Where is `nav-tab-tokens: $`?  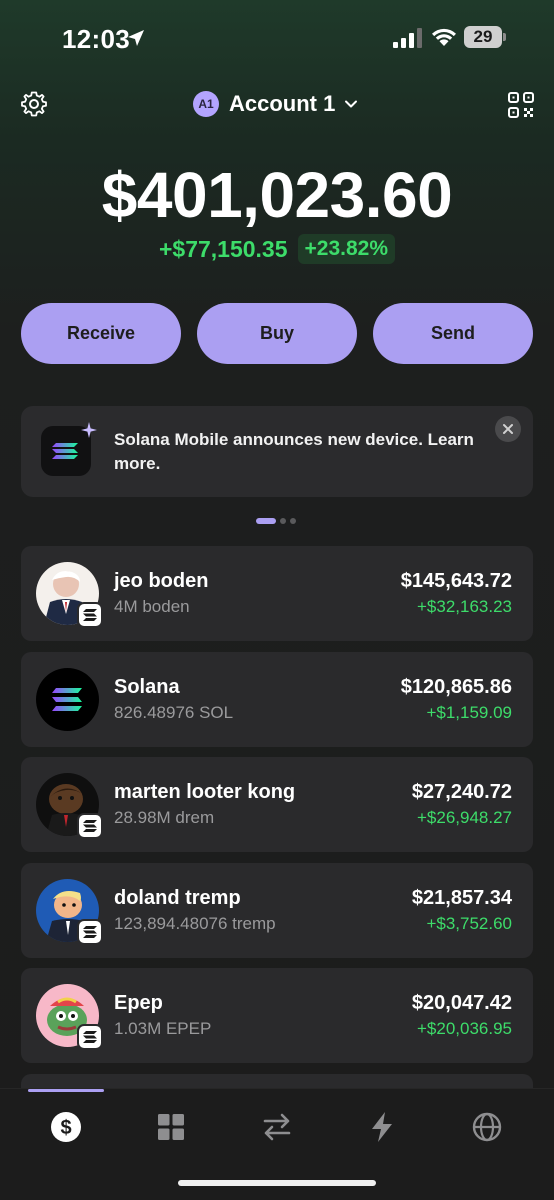 nav-tab-tokens: $ is located at coordinates (66, 1127).